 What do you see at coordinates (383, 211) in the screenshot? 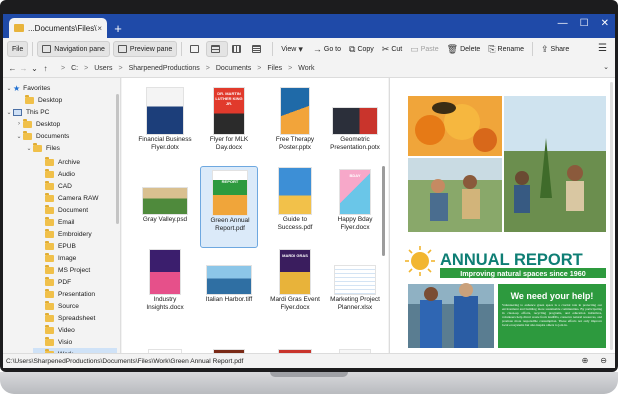
I see `file-grid-scrollbar` at bounding box center [383, 211].